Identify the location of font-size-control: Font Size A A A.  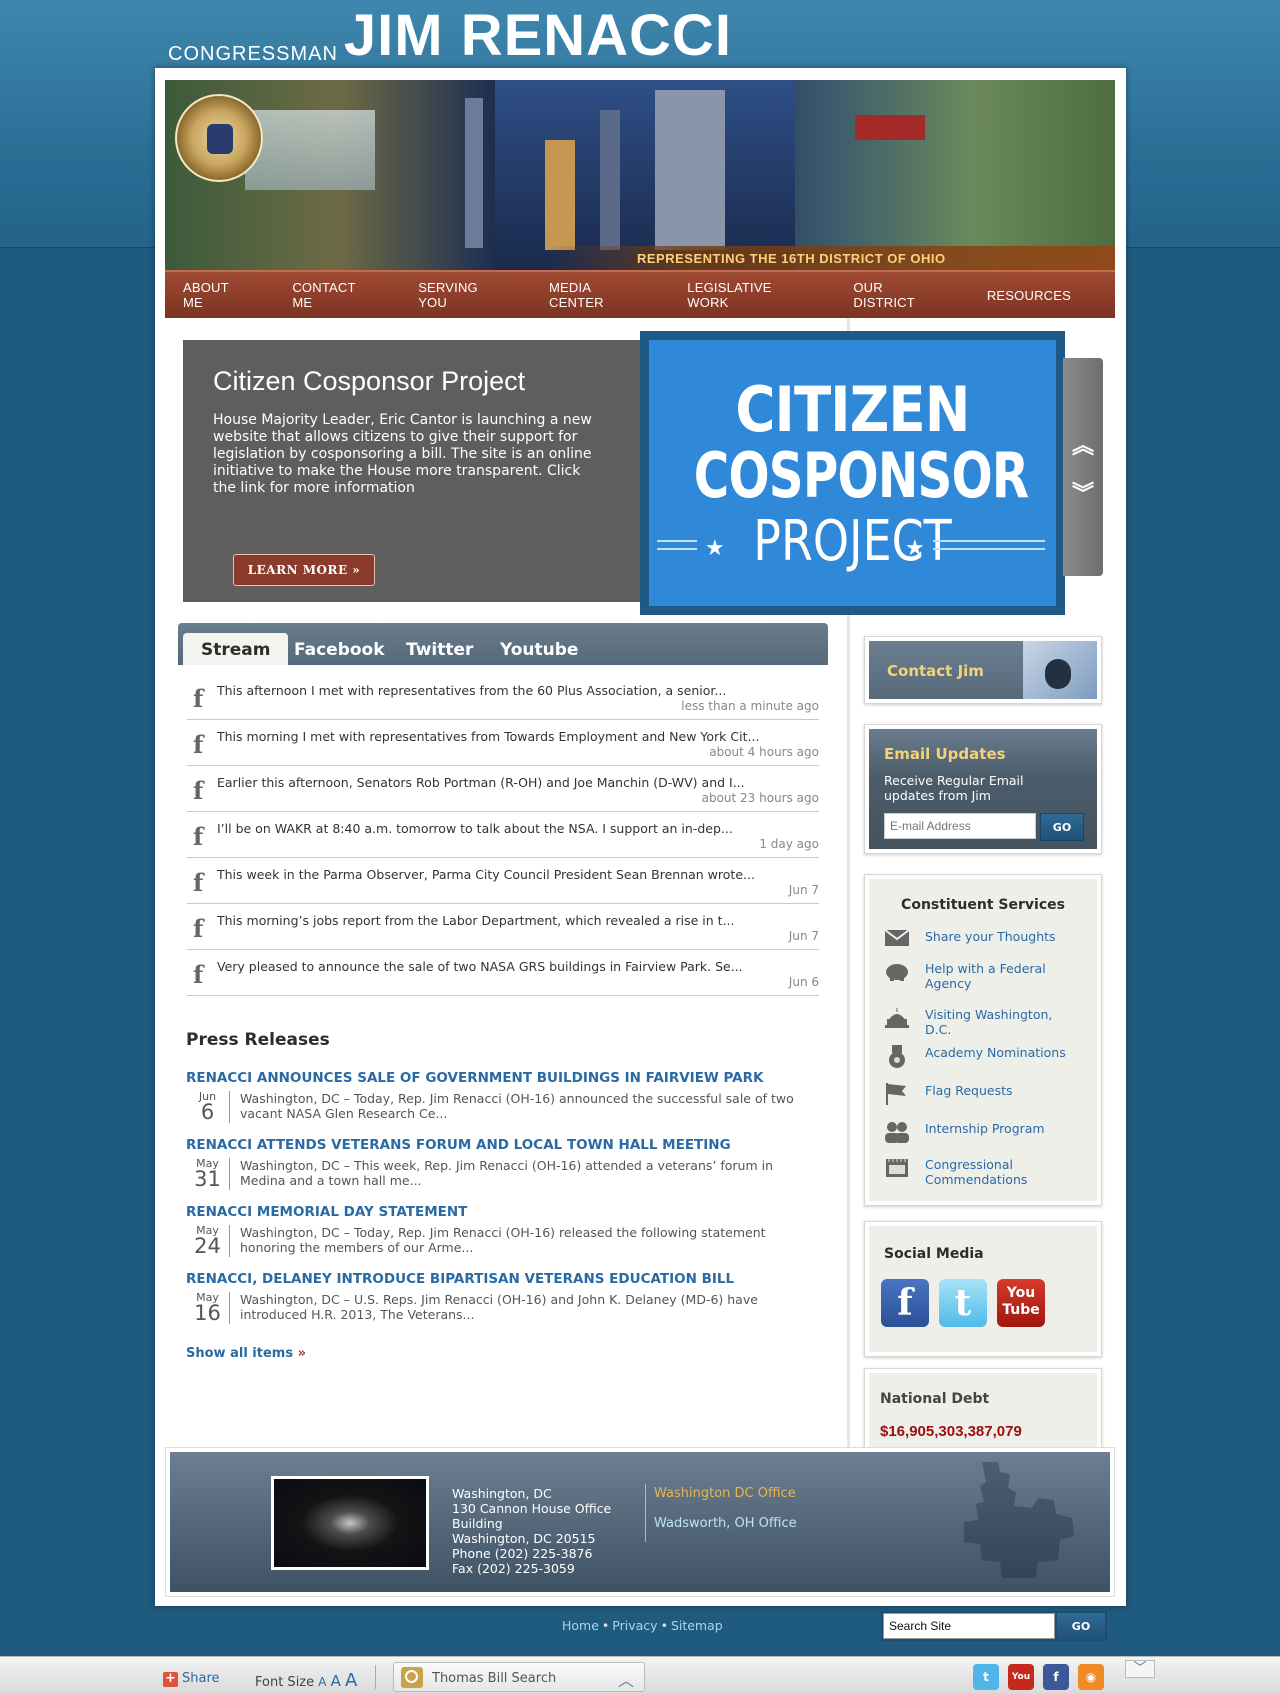
(306, 1680).